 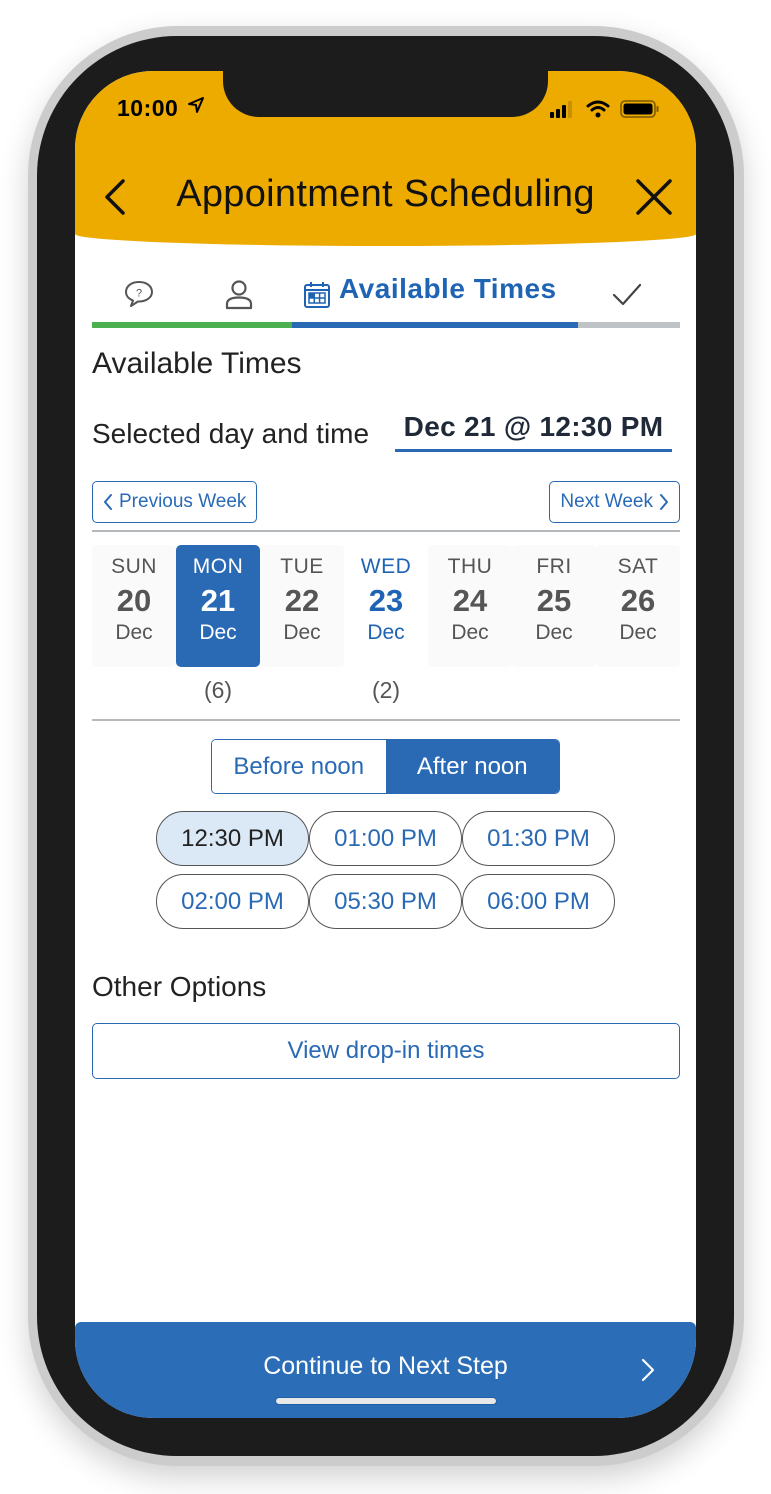 I want to click on day-sun-20: SUN 20 Dec, so click(x=134, y=606).